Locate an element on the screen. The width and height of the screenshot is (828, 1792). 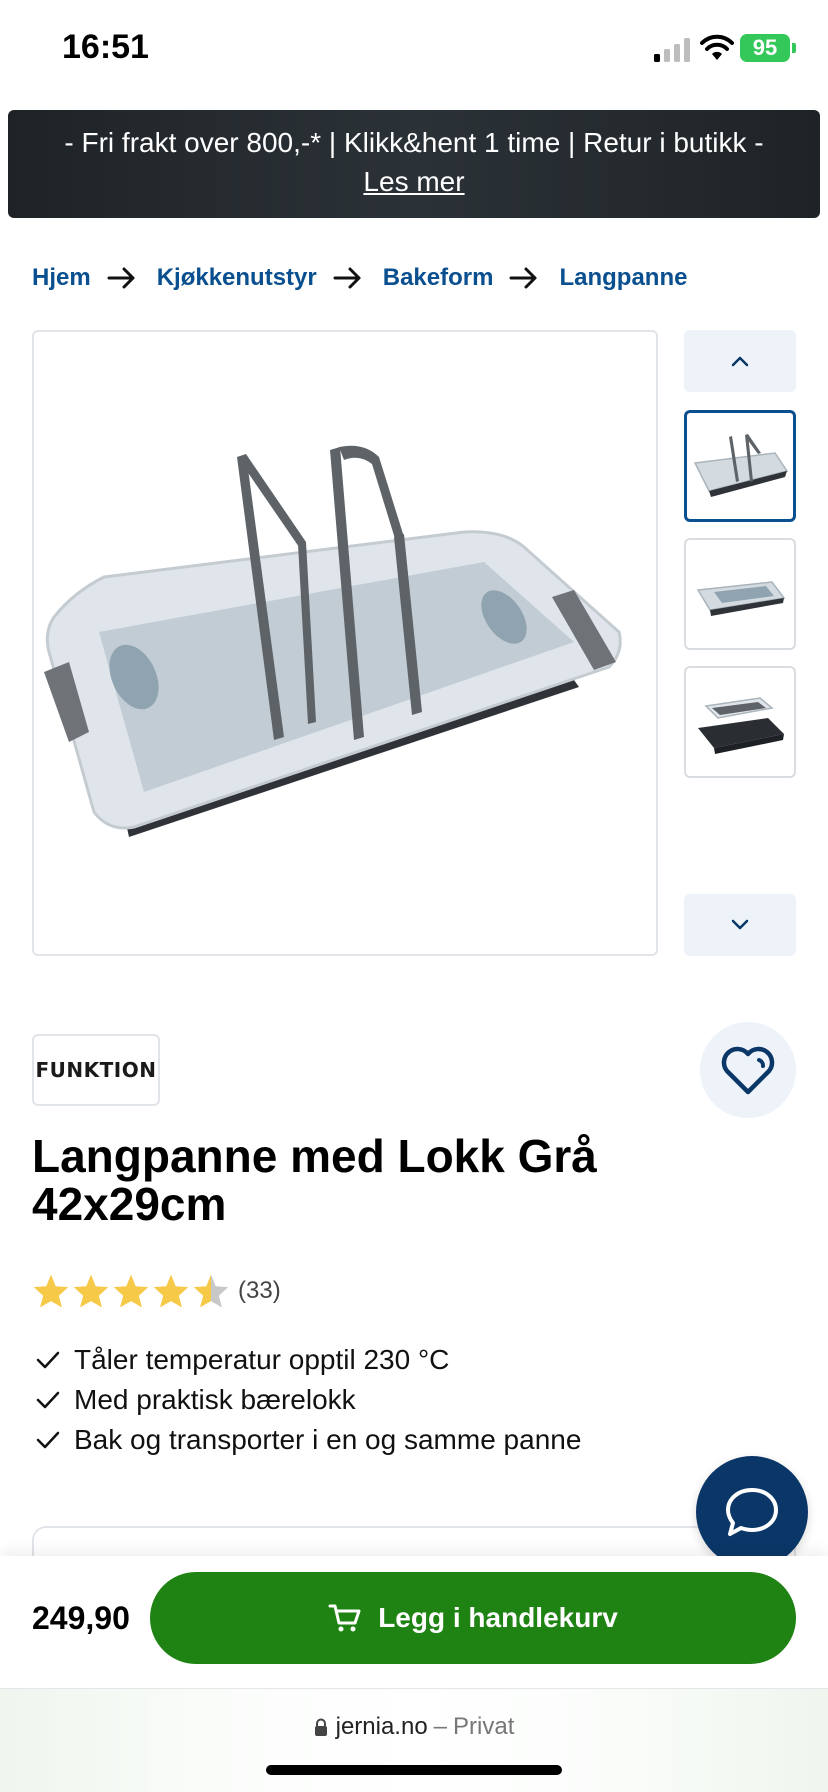
usp-text: Med praktisk bærelokk is located at coordinates (215, 1399).